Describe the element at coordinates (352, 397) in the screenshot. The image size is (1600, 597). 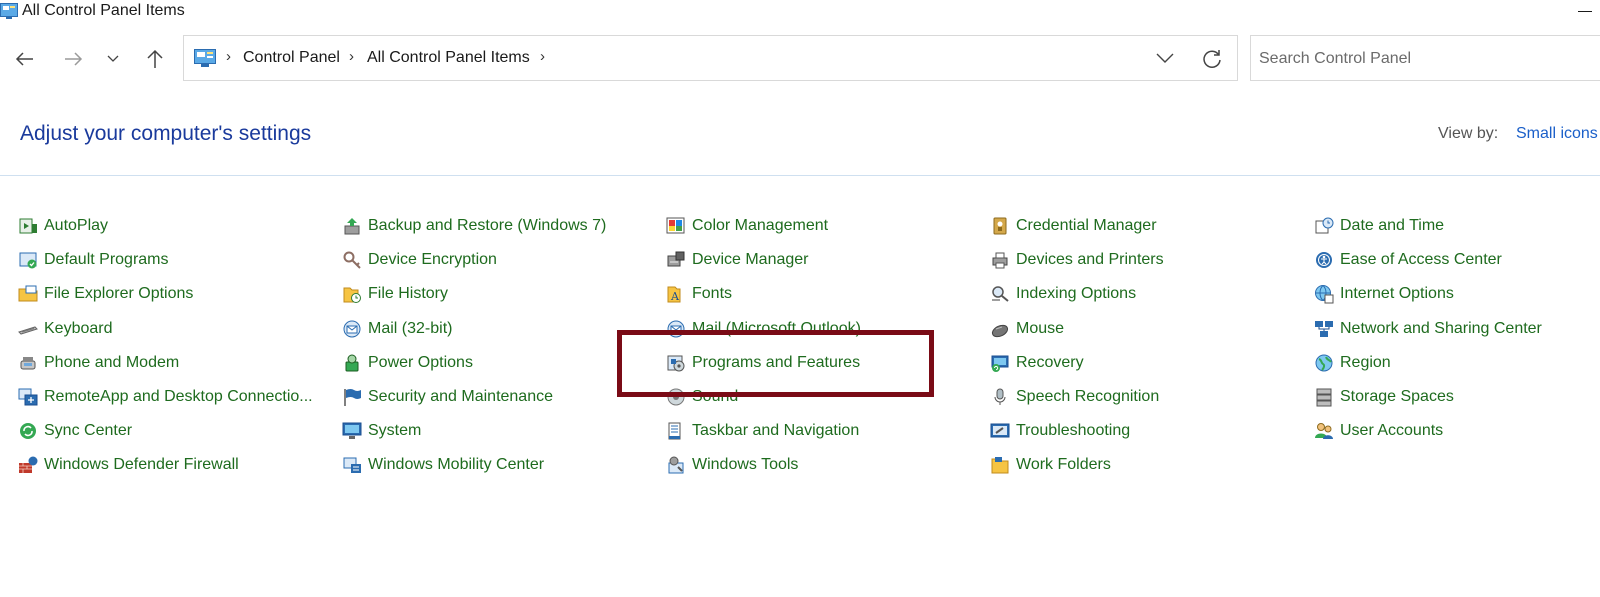
I see `flag-icon` at that location.